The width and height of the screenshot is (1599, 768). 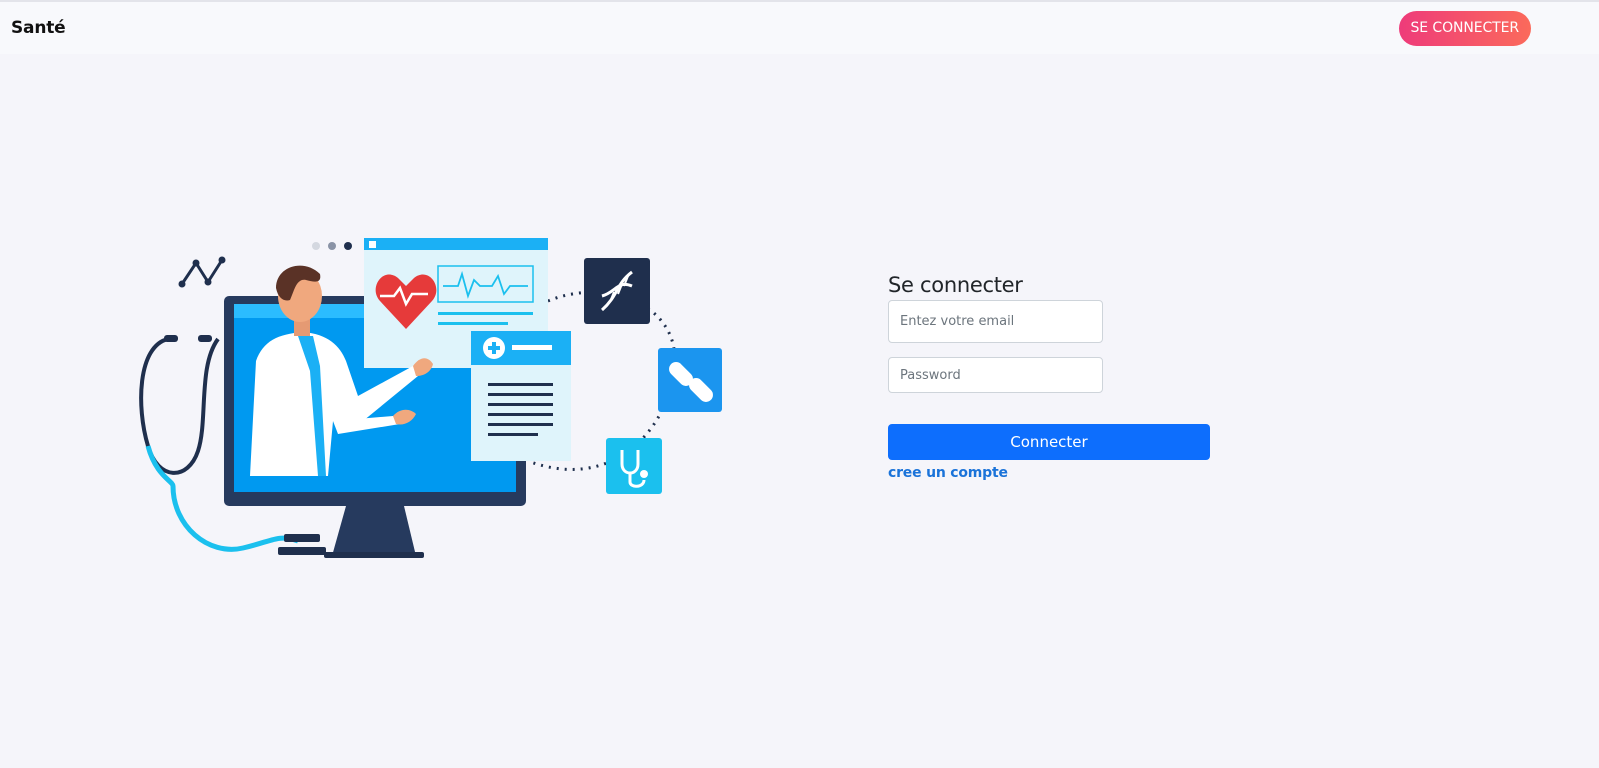 What do you see at coordinates (1049, 442) in the screenshot?
I see `connect-button: Connecter` at bounding box center [1049, 442].